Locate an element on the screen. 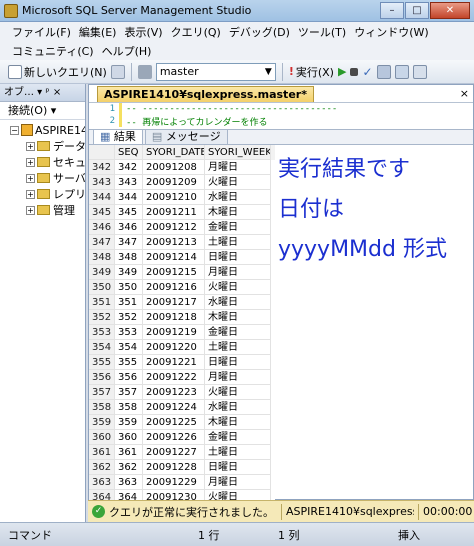 The width and height of the screenshot is (474, 546). seq-cell: 355 is located at coordinates (129, 362).